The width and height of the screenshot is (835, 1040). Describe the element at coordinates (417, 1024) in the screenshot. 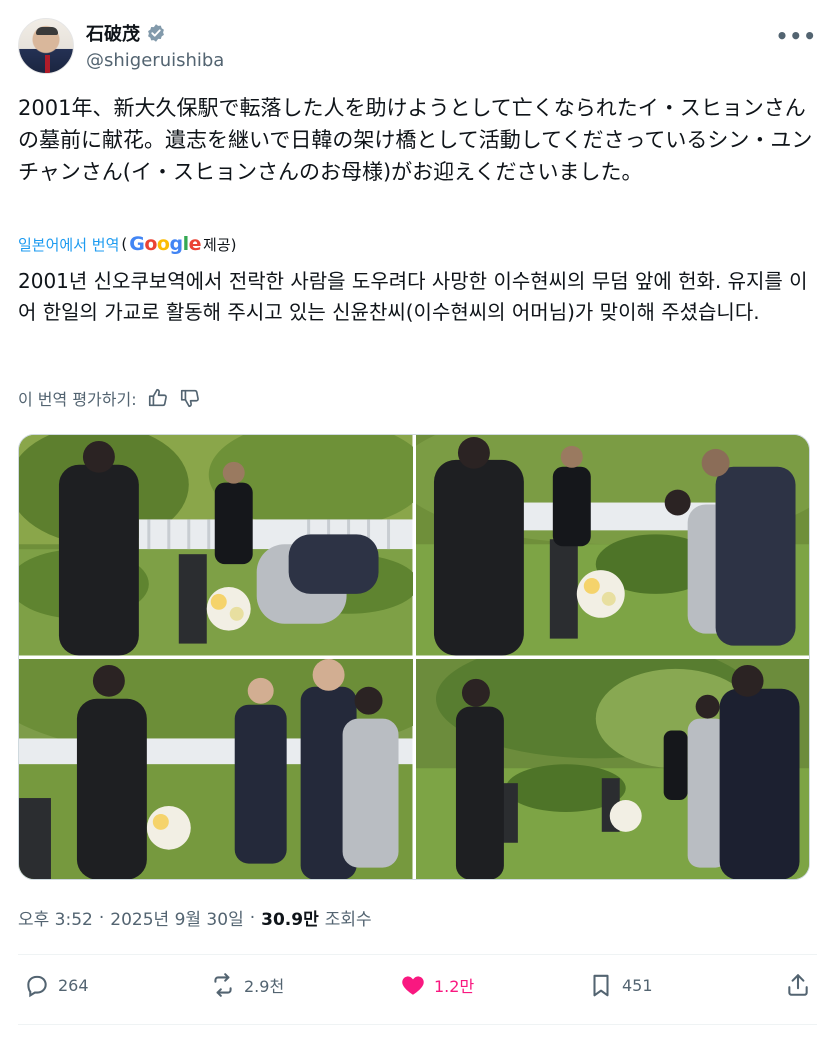

I see `divider-bottom` at that location.